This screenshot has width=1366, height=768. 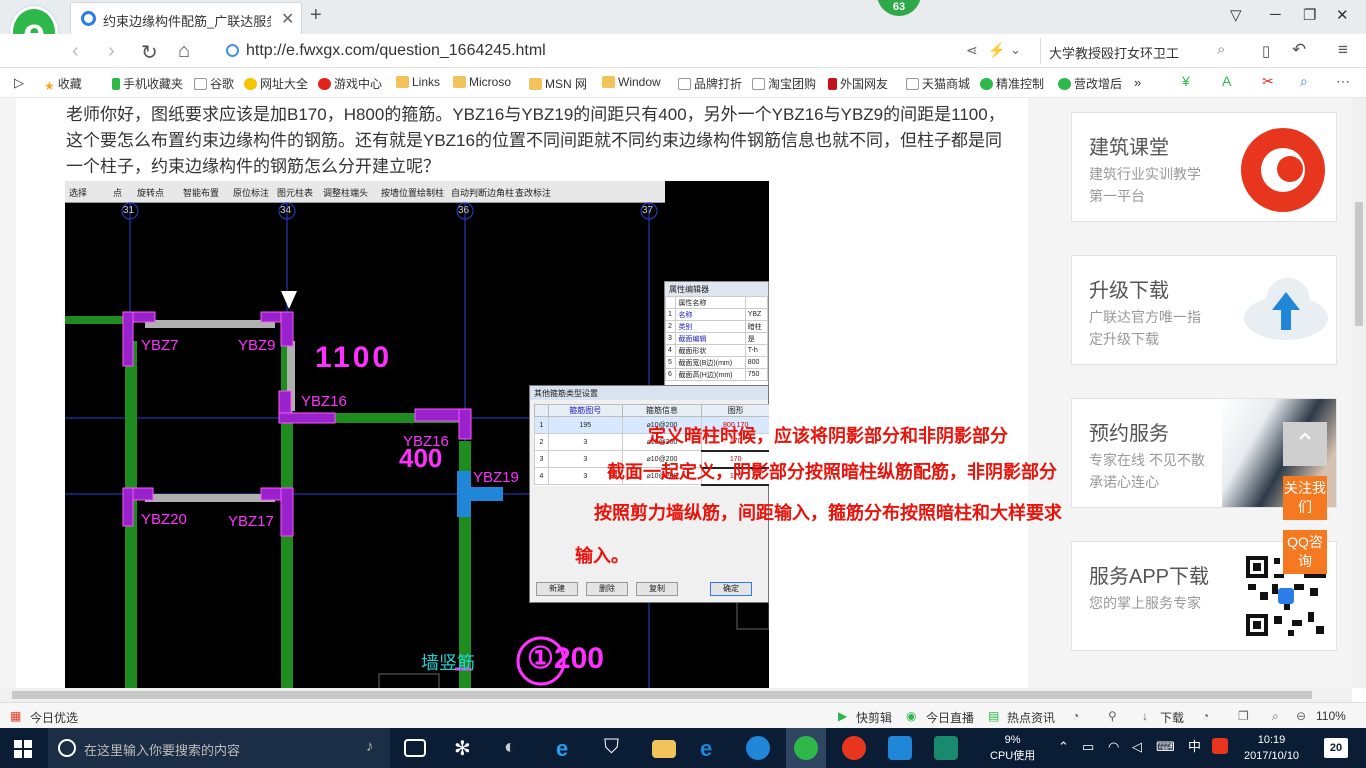 I want to click on mobile-icon: ▯, so click(x=1266, y=51).